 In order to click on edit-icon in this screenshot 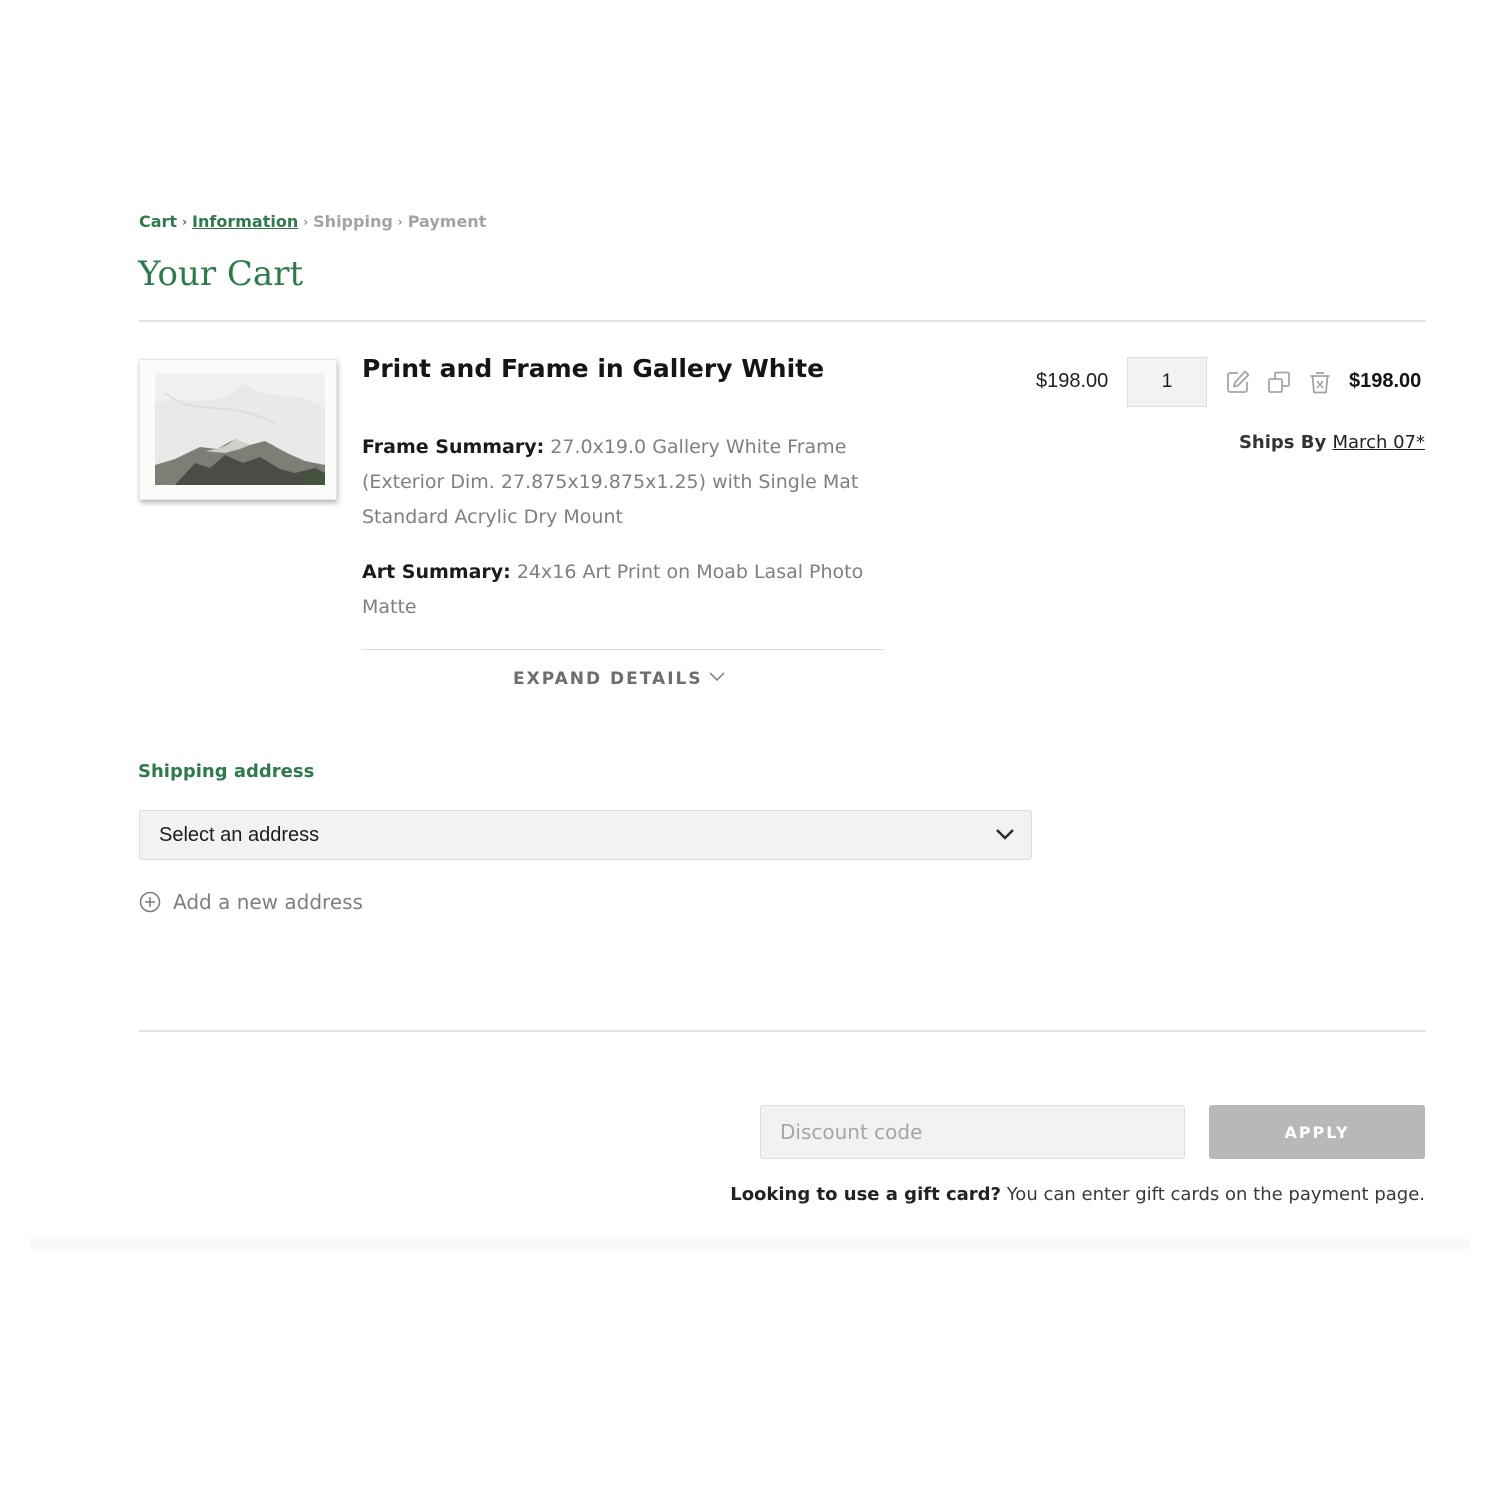, I will do `click(1238, 382)`.